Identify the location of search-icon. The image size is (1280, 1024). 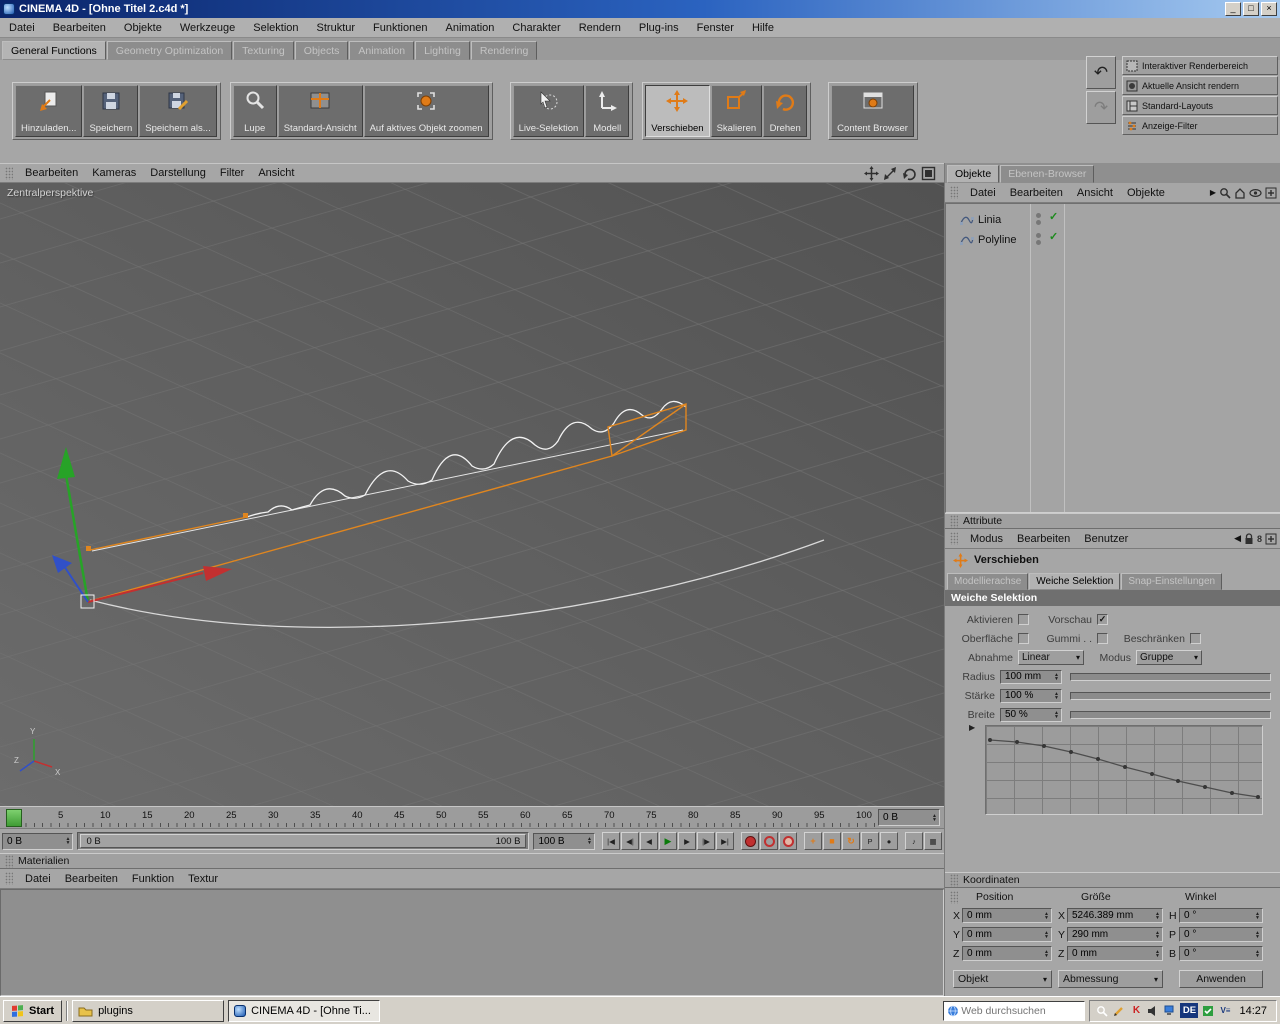
(1225, 193).